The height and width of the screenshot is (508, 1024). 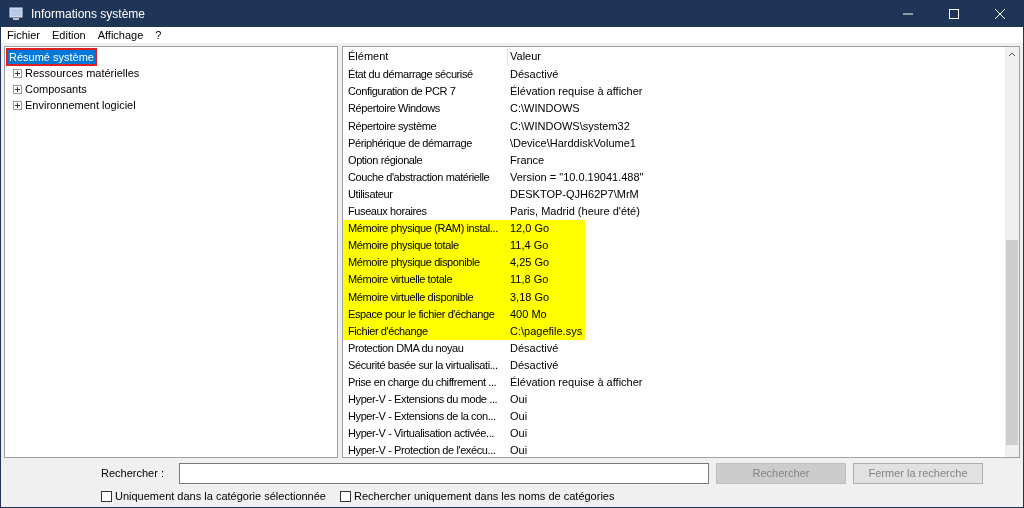 What do you see at coordinates (529, 280) in the screenshot?
I see `table-cell-text: 11,8 Go` at bounding box center [529, 280].